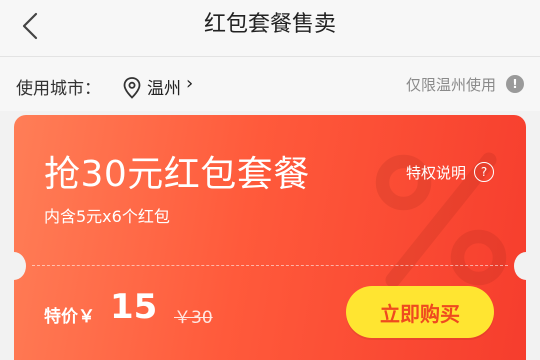 The width and height of the screenshot is (540, 360). What do you see at coordinates (132, 88) in the screenshot?
I see `location-pin-icon` at bounding box center [132, 88].